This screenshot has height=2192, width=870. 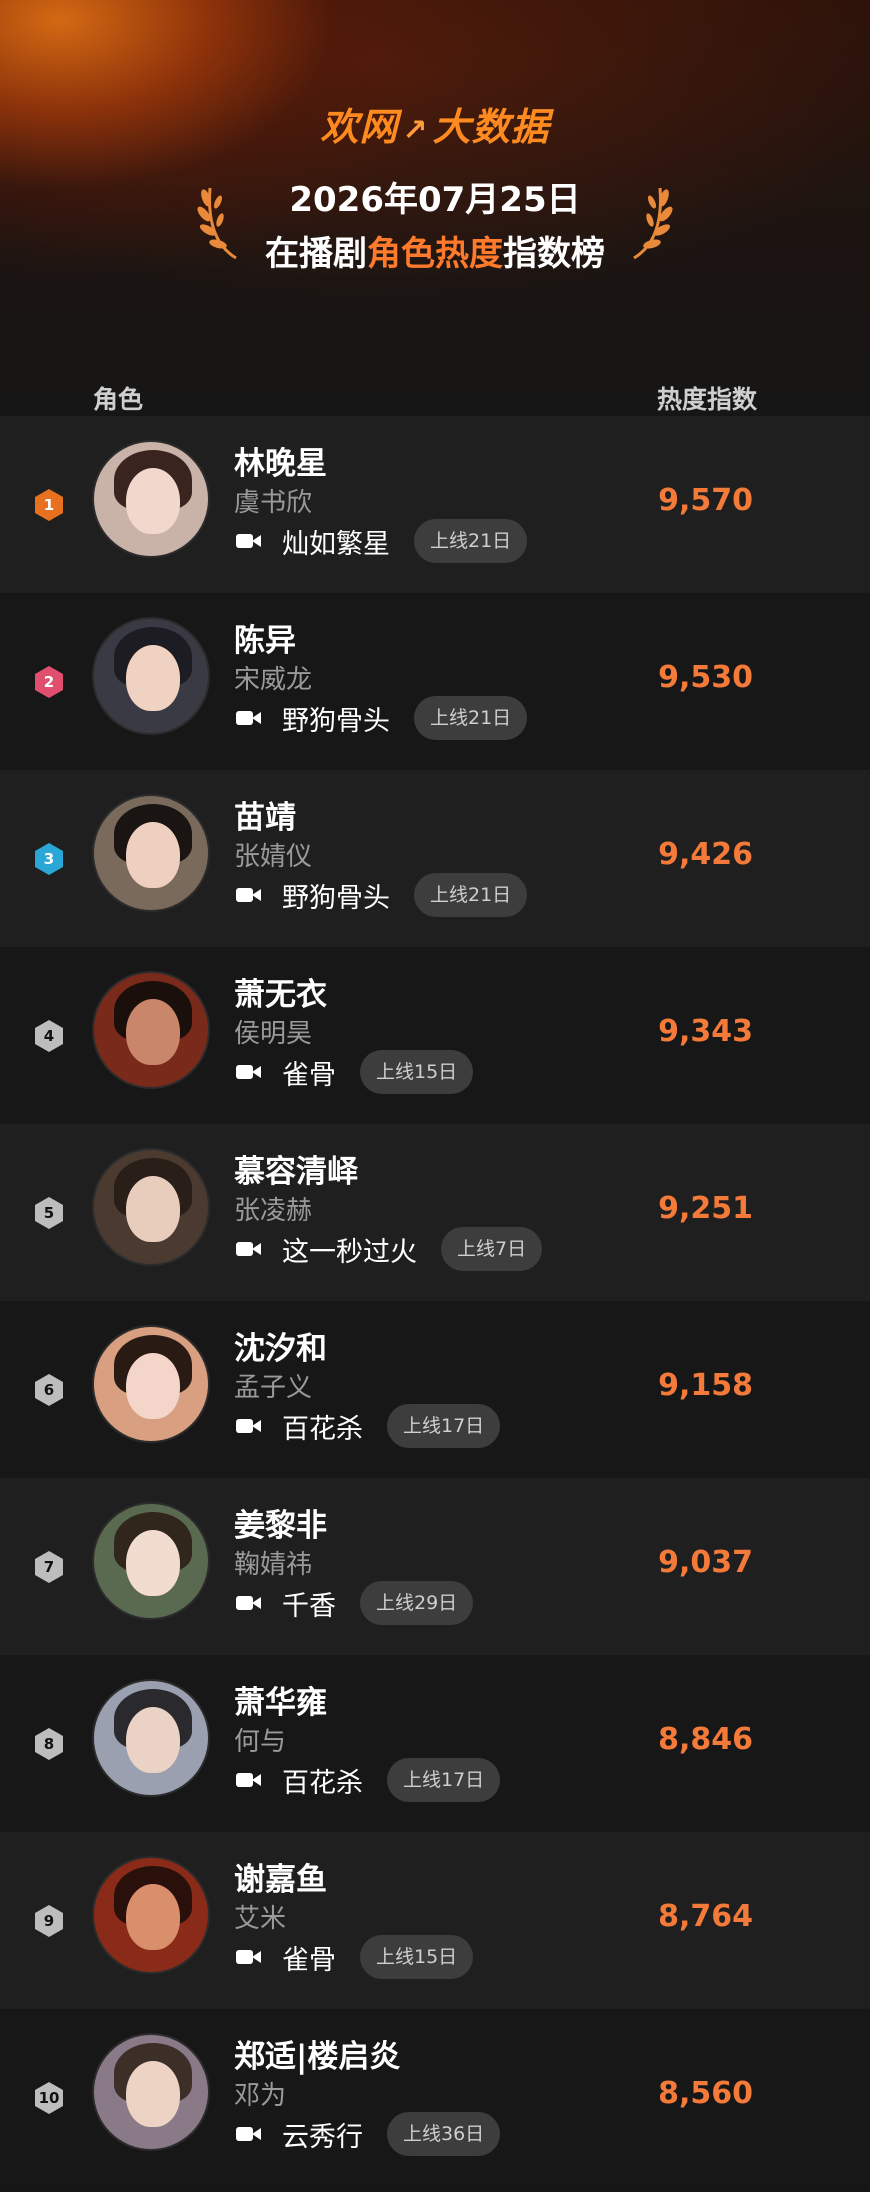 I want to click on brand-logo: 欢网 ↗ 大数据, so click(x=435, y=123).